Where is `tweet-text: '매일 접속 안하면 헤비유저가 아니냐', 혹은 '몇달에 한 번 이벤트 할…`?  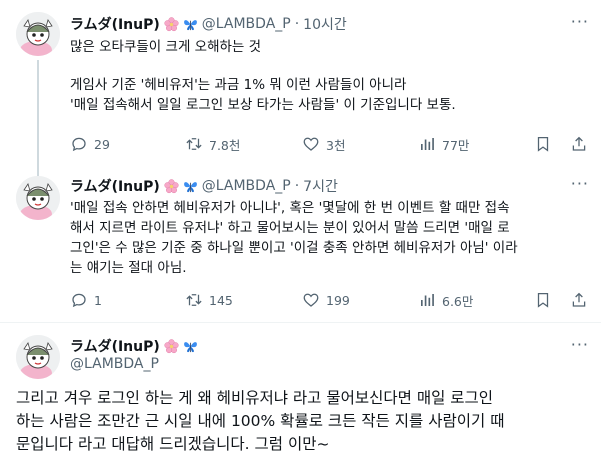 tweet-text: '매일 접속 안하면 헤비유저가 아니냐', 혹은 '몇달에 한 번 이벤트 할… is located at coordinates (294, 238).